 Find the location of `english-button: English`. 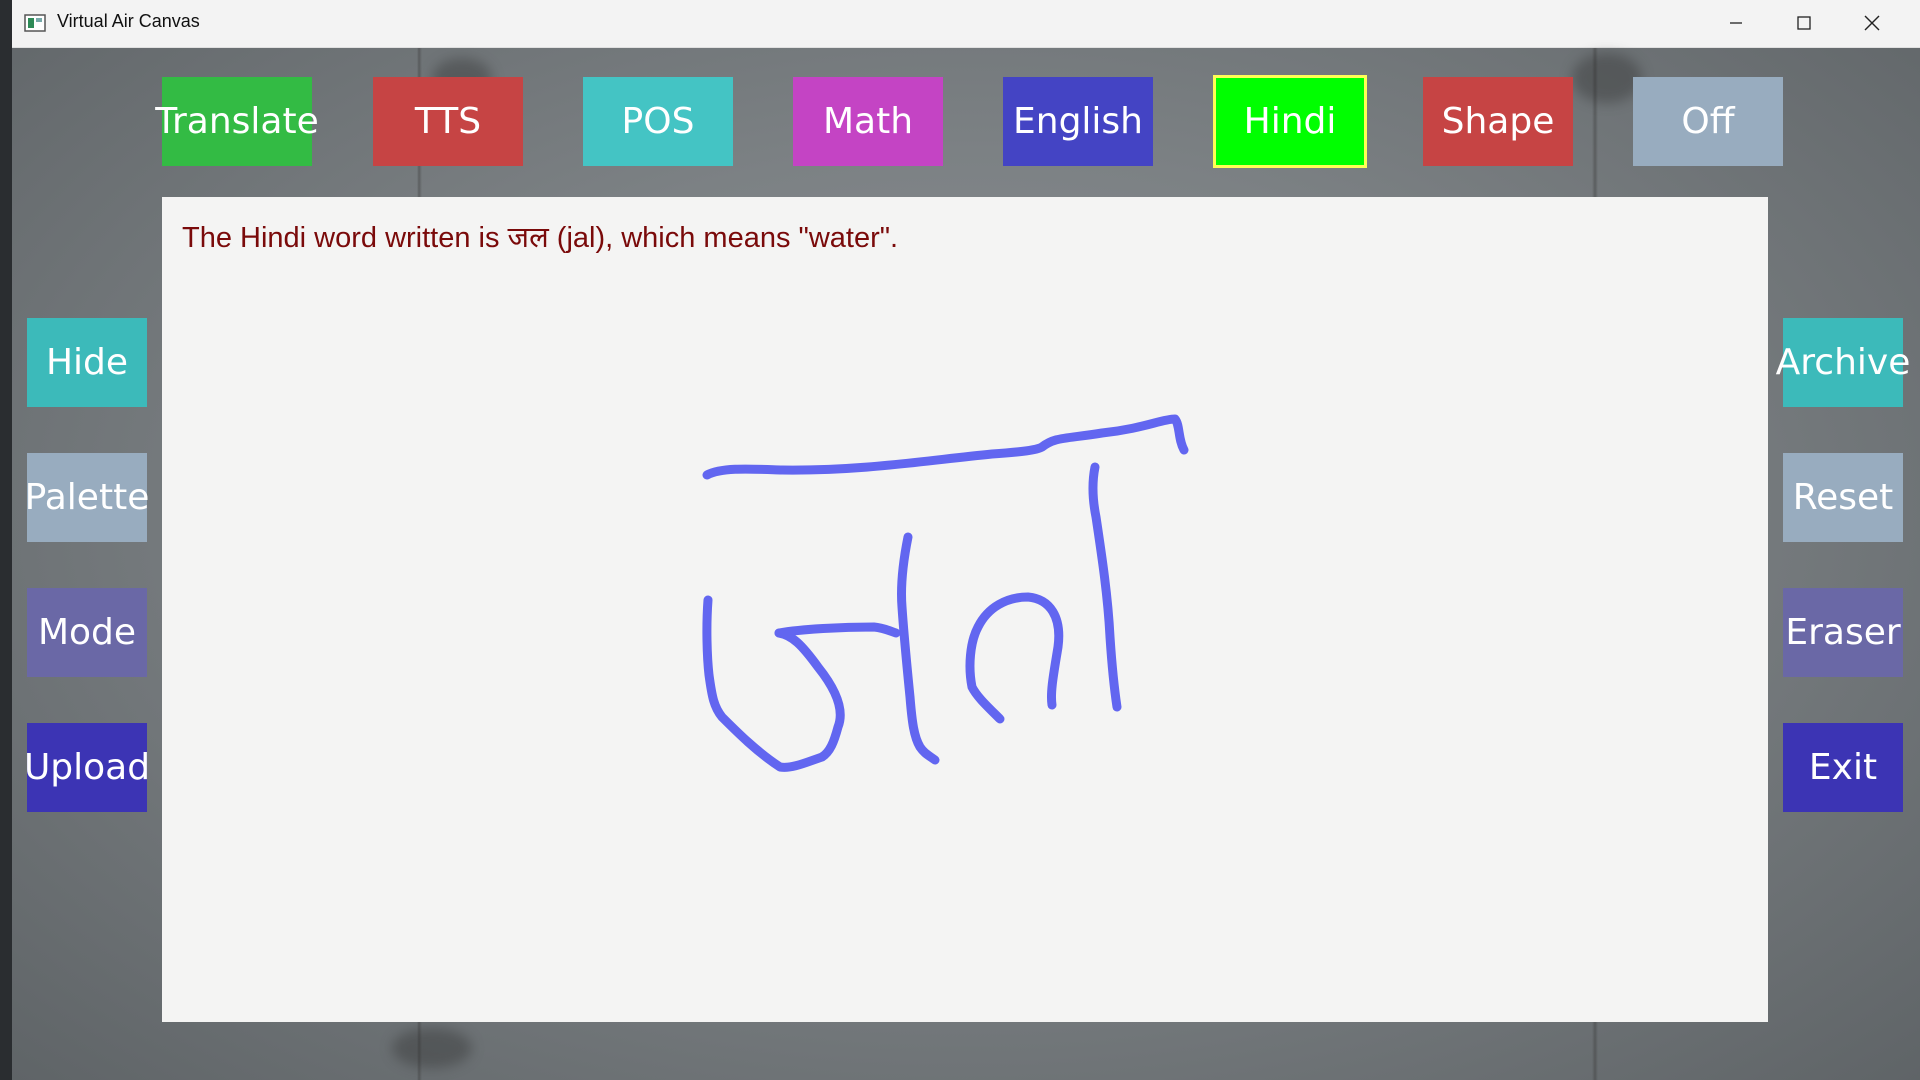

english-button: English is located at coordinates (1078, 121).